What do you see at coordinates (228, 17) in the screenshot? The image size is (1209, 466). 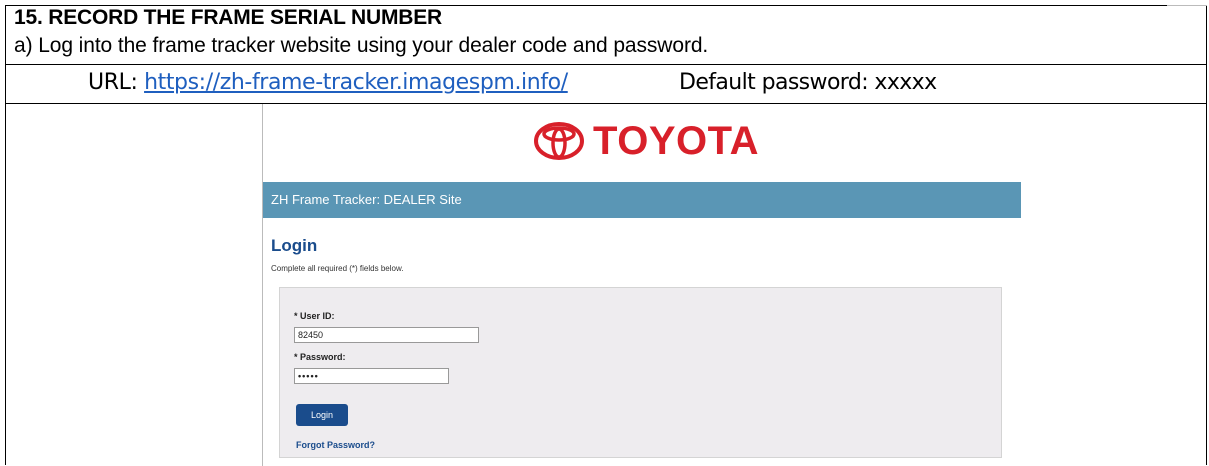 I see `step-title: 15. RECORD THE FRAME SERIAL NUMBER` at bounding box center [228, 17].